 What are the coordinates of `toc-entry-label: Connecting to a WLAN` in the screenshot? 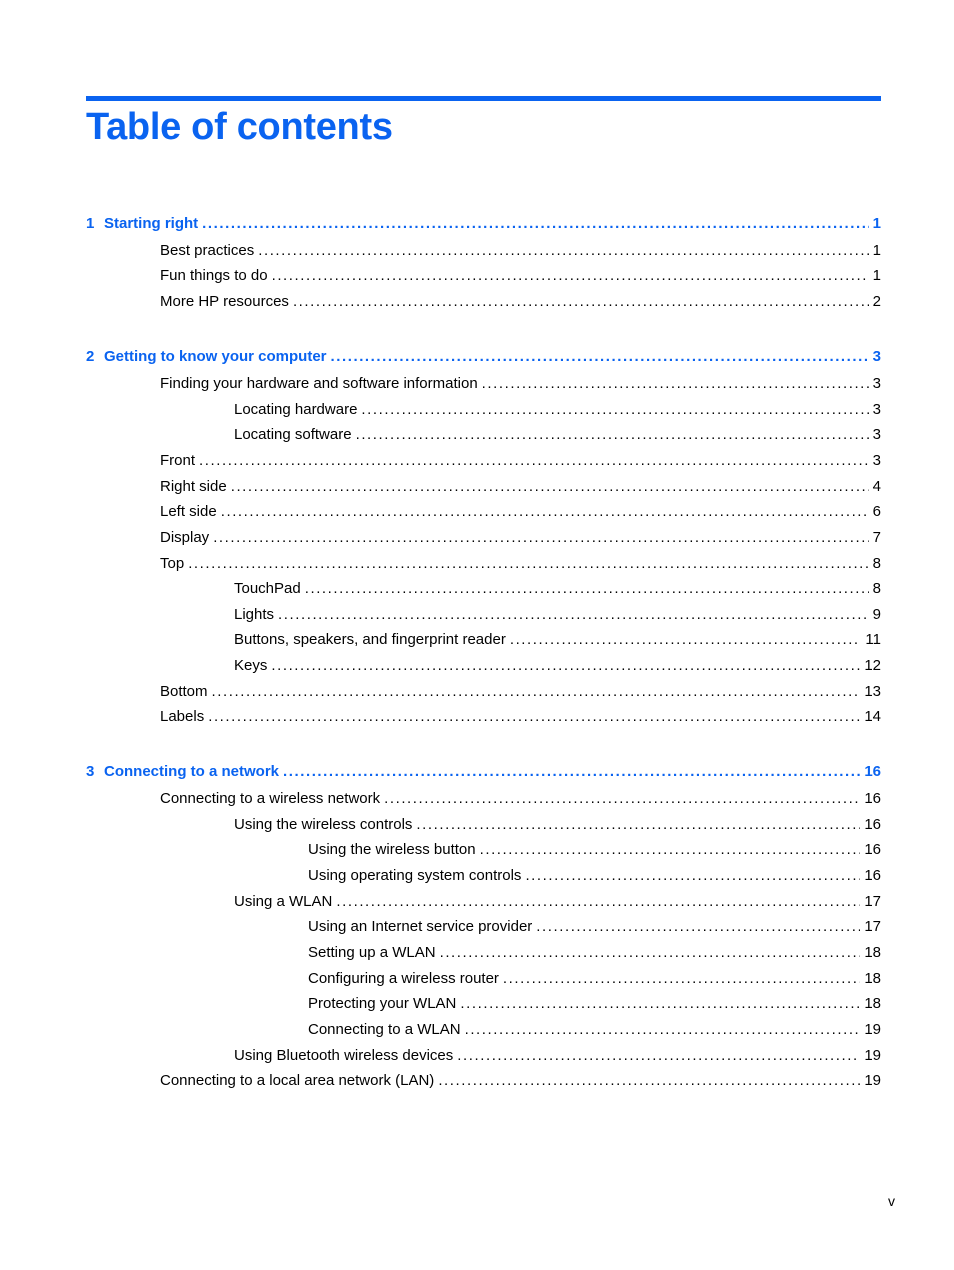 It's located at (384, 1029).